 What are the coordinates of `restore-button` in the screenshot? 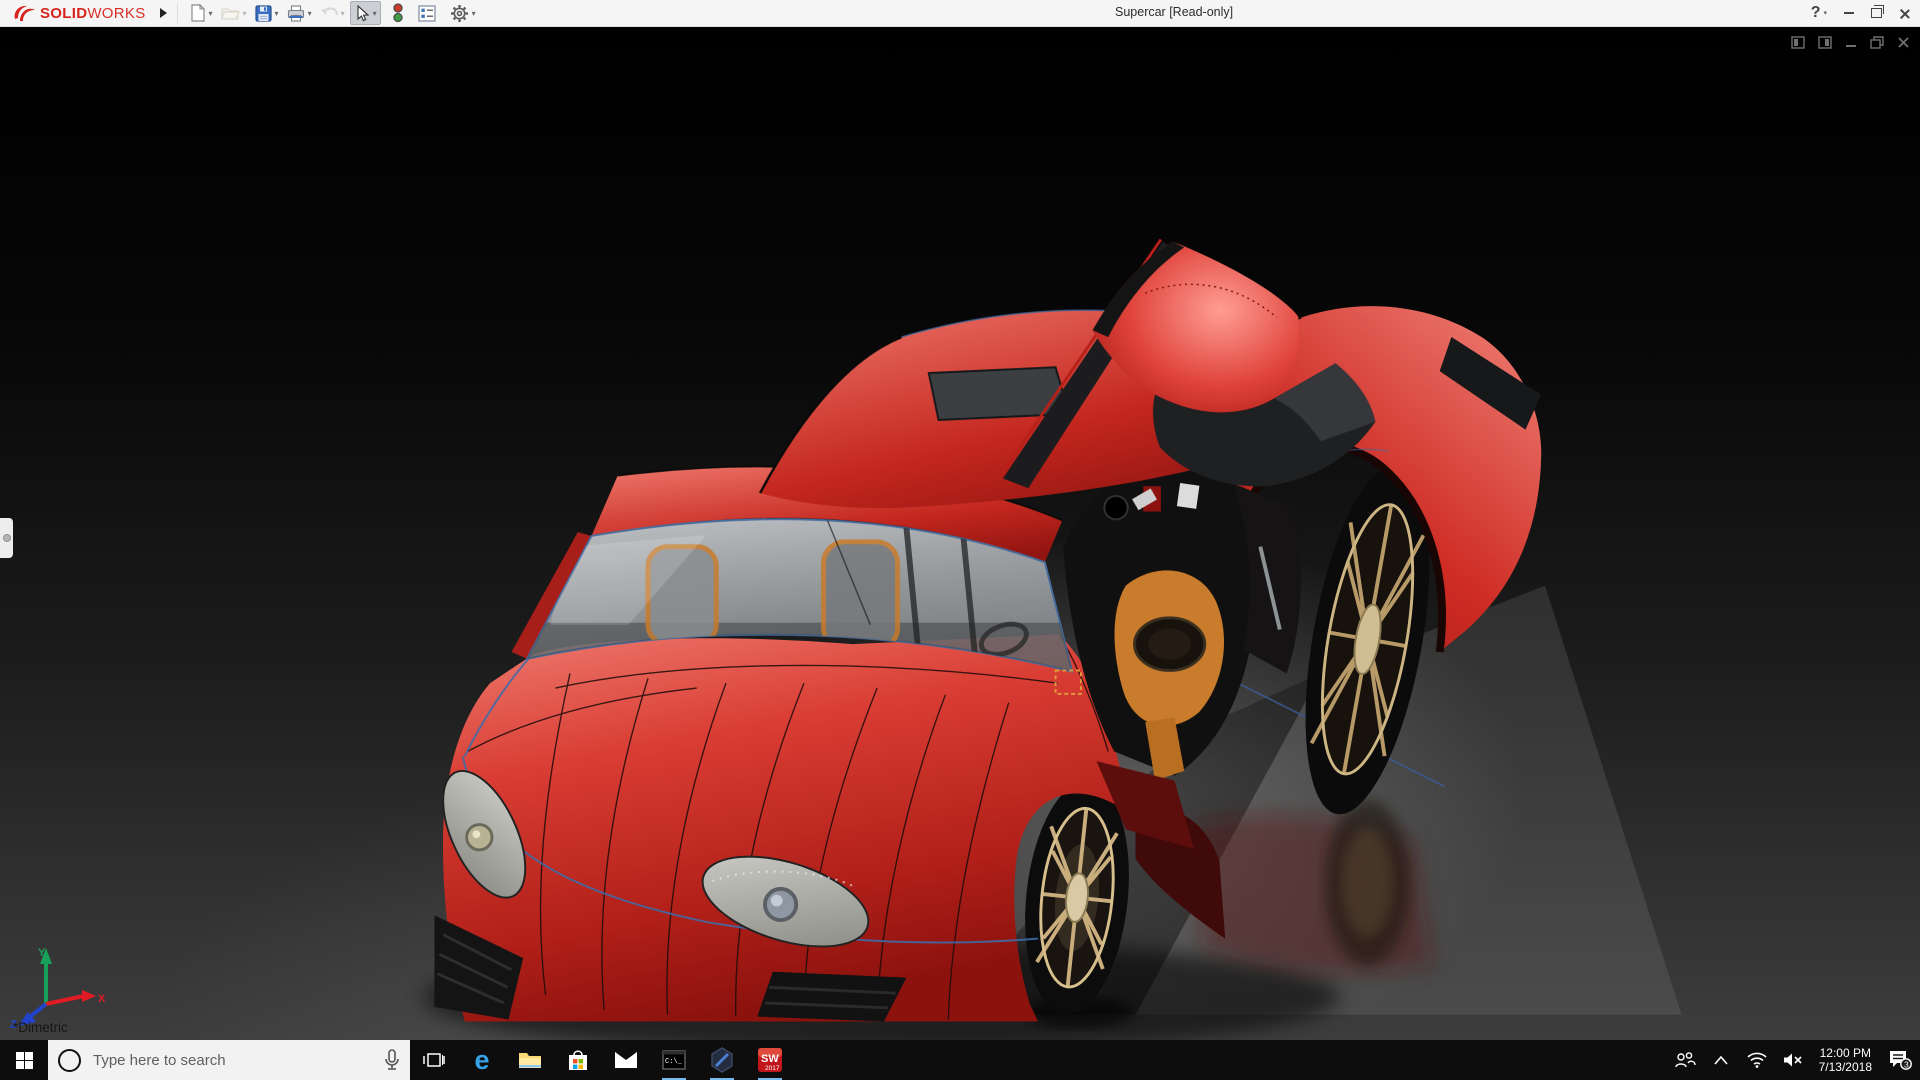 It's located at (1877, 11).